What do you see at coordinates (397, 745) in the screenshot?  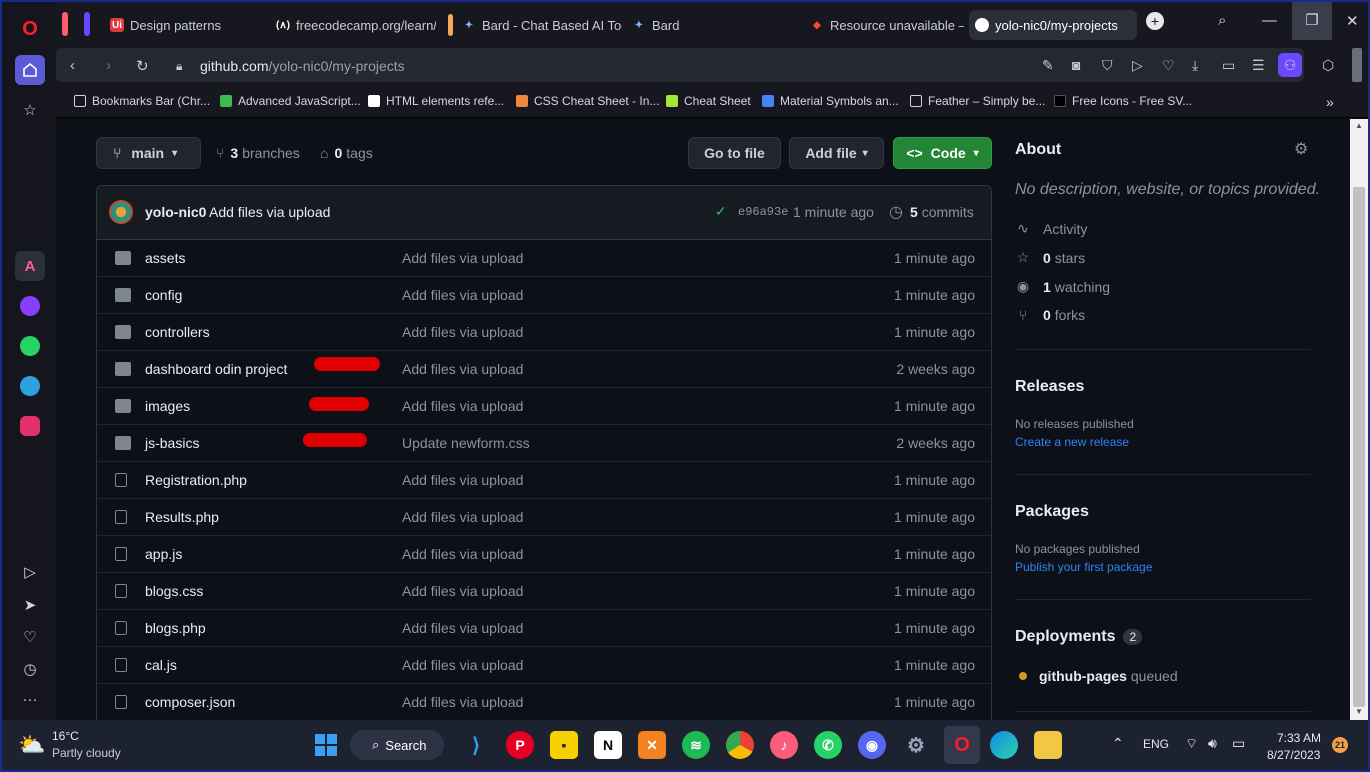 I see `taskbar-search: ⌕ Search` at bounding box center [397, 745].